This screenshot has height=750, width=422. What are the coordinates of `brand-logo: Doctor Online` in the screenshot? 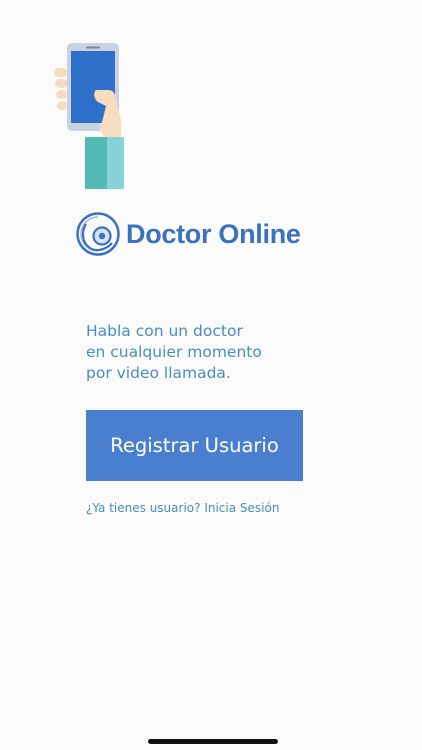 It's located at (188, 234).